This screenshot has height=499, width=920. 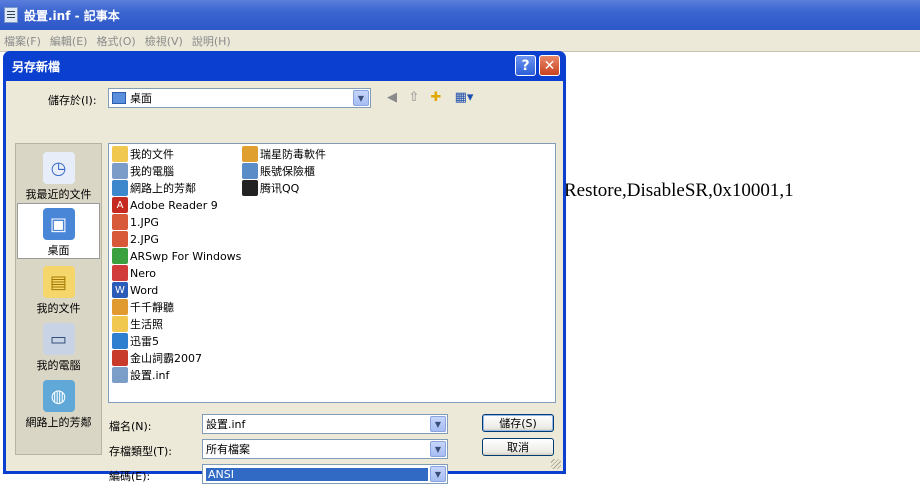 I want to click on place-recent: ◷ 我最近的文件, so click(x=58, y=176).